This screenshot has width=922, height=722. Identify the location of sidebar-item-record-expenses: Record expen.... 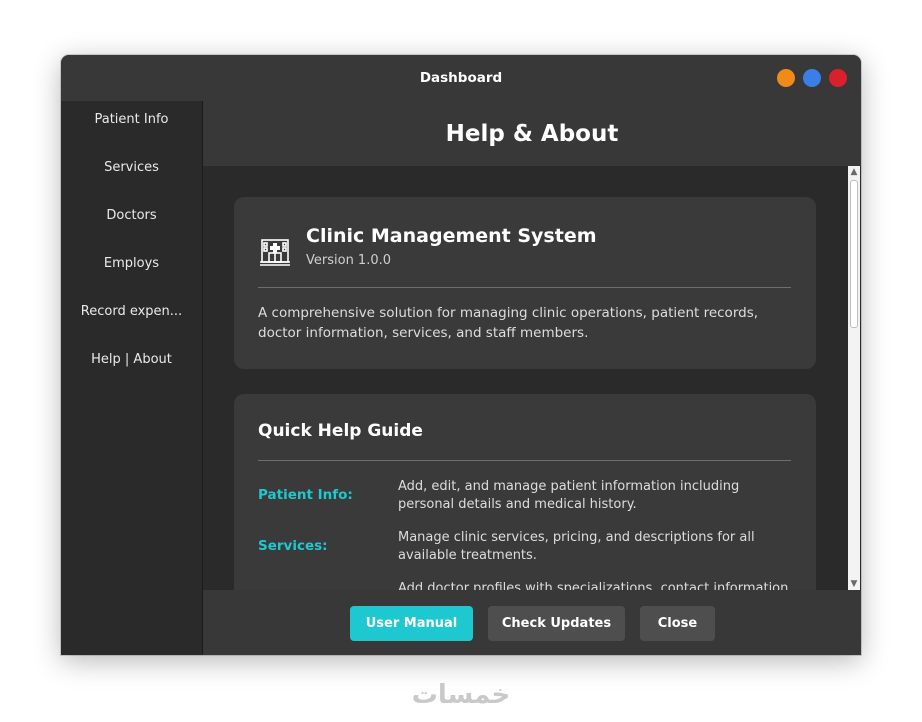
(131, 317).